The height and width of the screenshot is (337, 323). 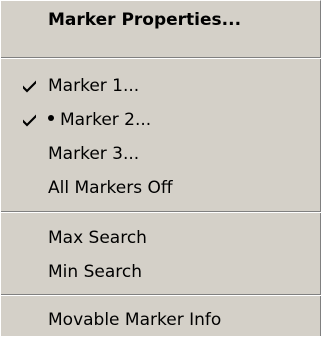 I want to click on menu-item-min-search: Min Search, so click(x=161, y=272).